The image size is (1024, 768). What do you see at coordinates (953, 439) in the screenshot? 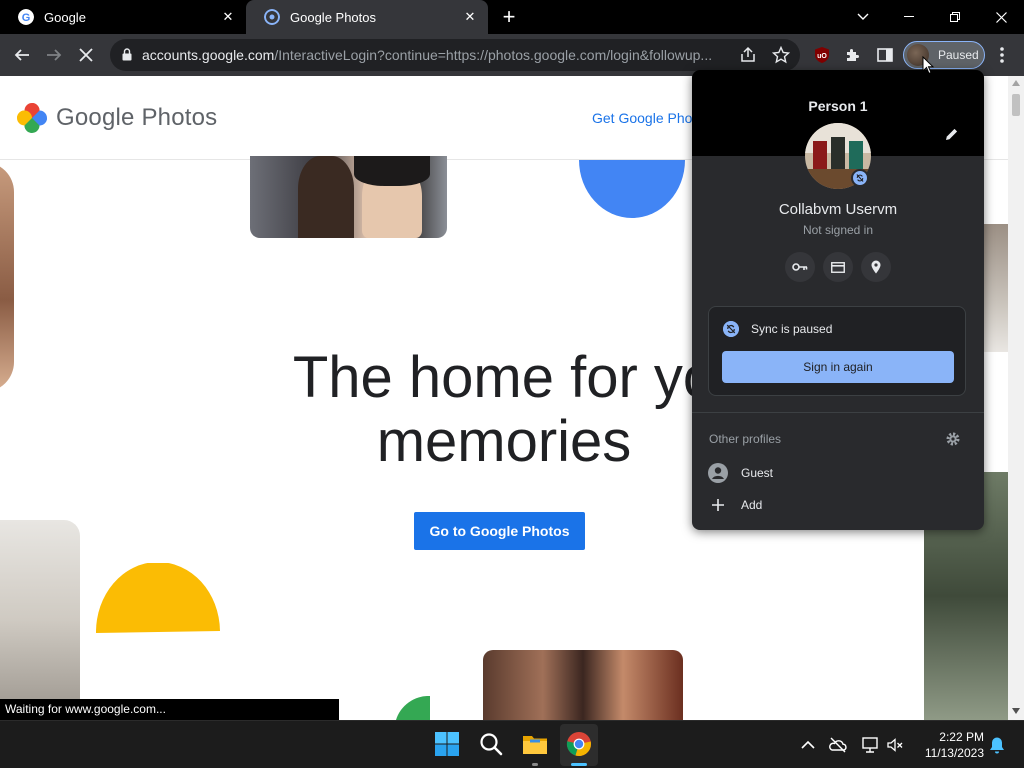
I see `manage-profiles-gear-icon` at bounding box center [953, 439].